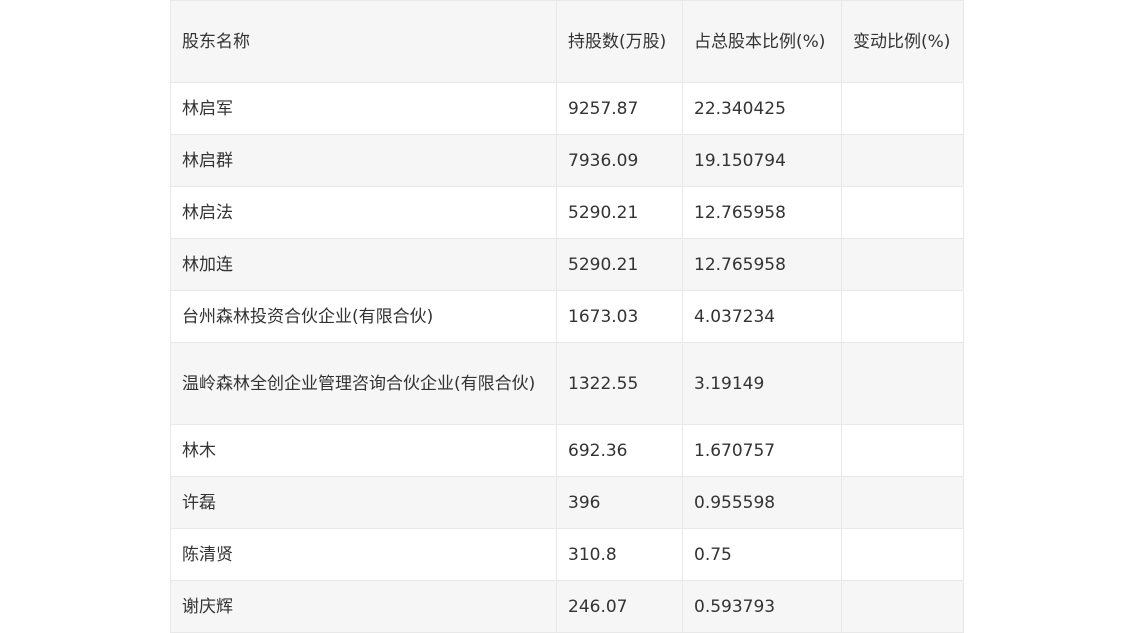  I want to click on cell-share-ratio: 19.150794, so click(762, 160).